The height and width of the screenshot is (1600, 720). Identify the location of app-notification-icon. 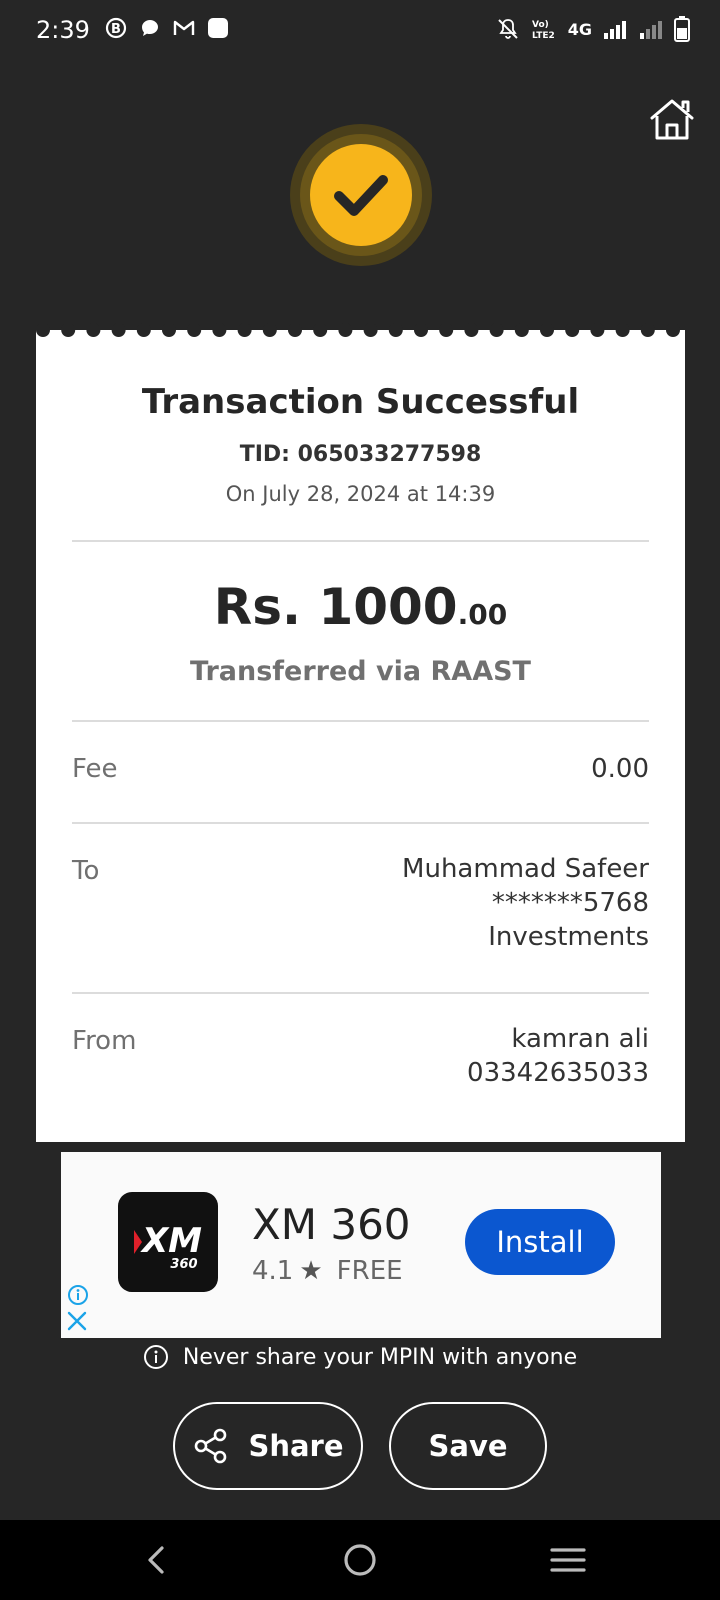
(218, 28).